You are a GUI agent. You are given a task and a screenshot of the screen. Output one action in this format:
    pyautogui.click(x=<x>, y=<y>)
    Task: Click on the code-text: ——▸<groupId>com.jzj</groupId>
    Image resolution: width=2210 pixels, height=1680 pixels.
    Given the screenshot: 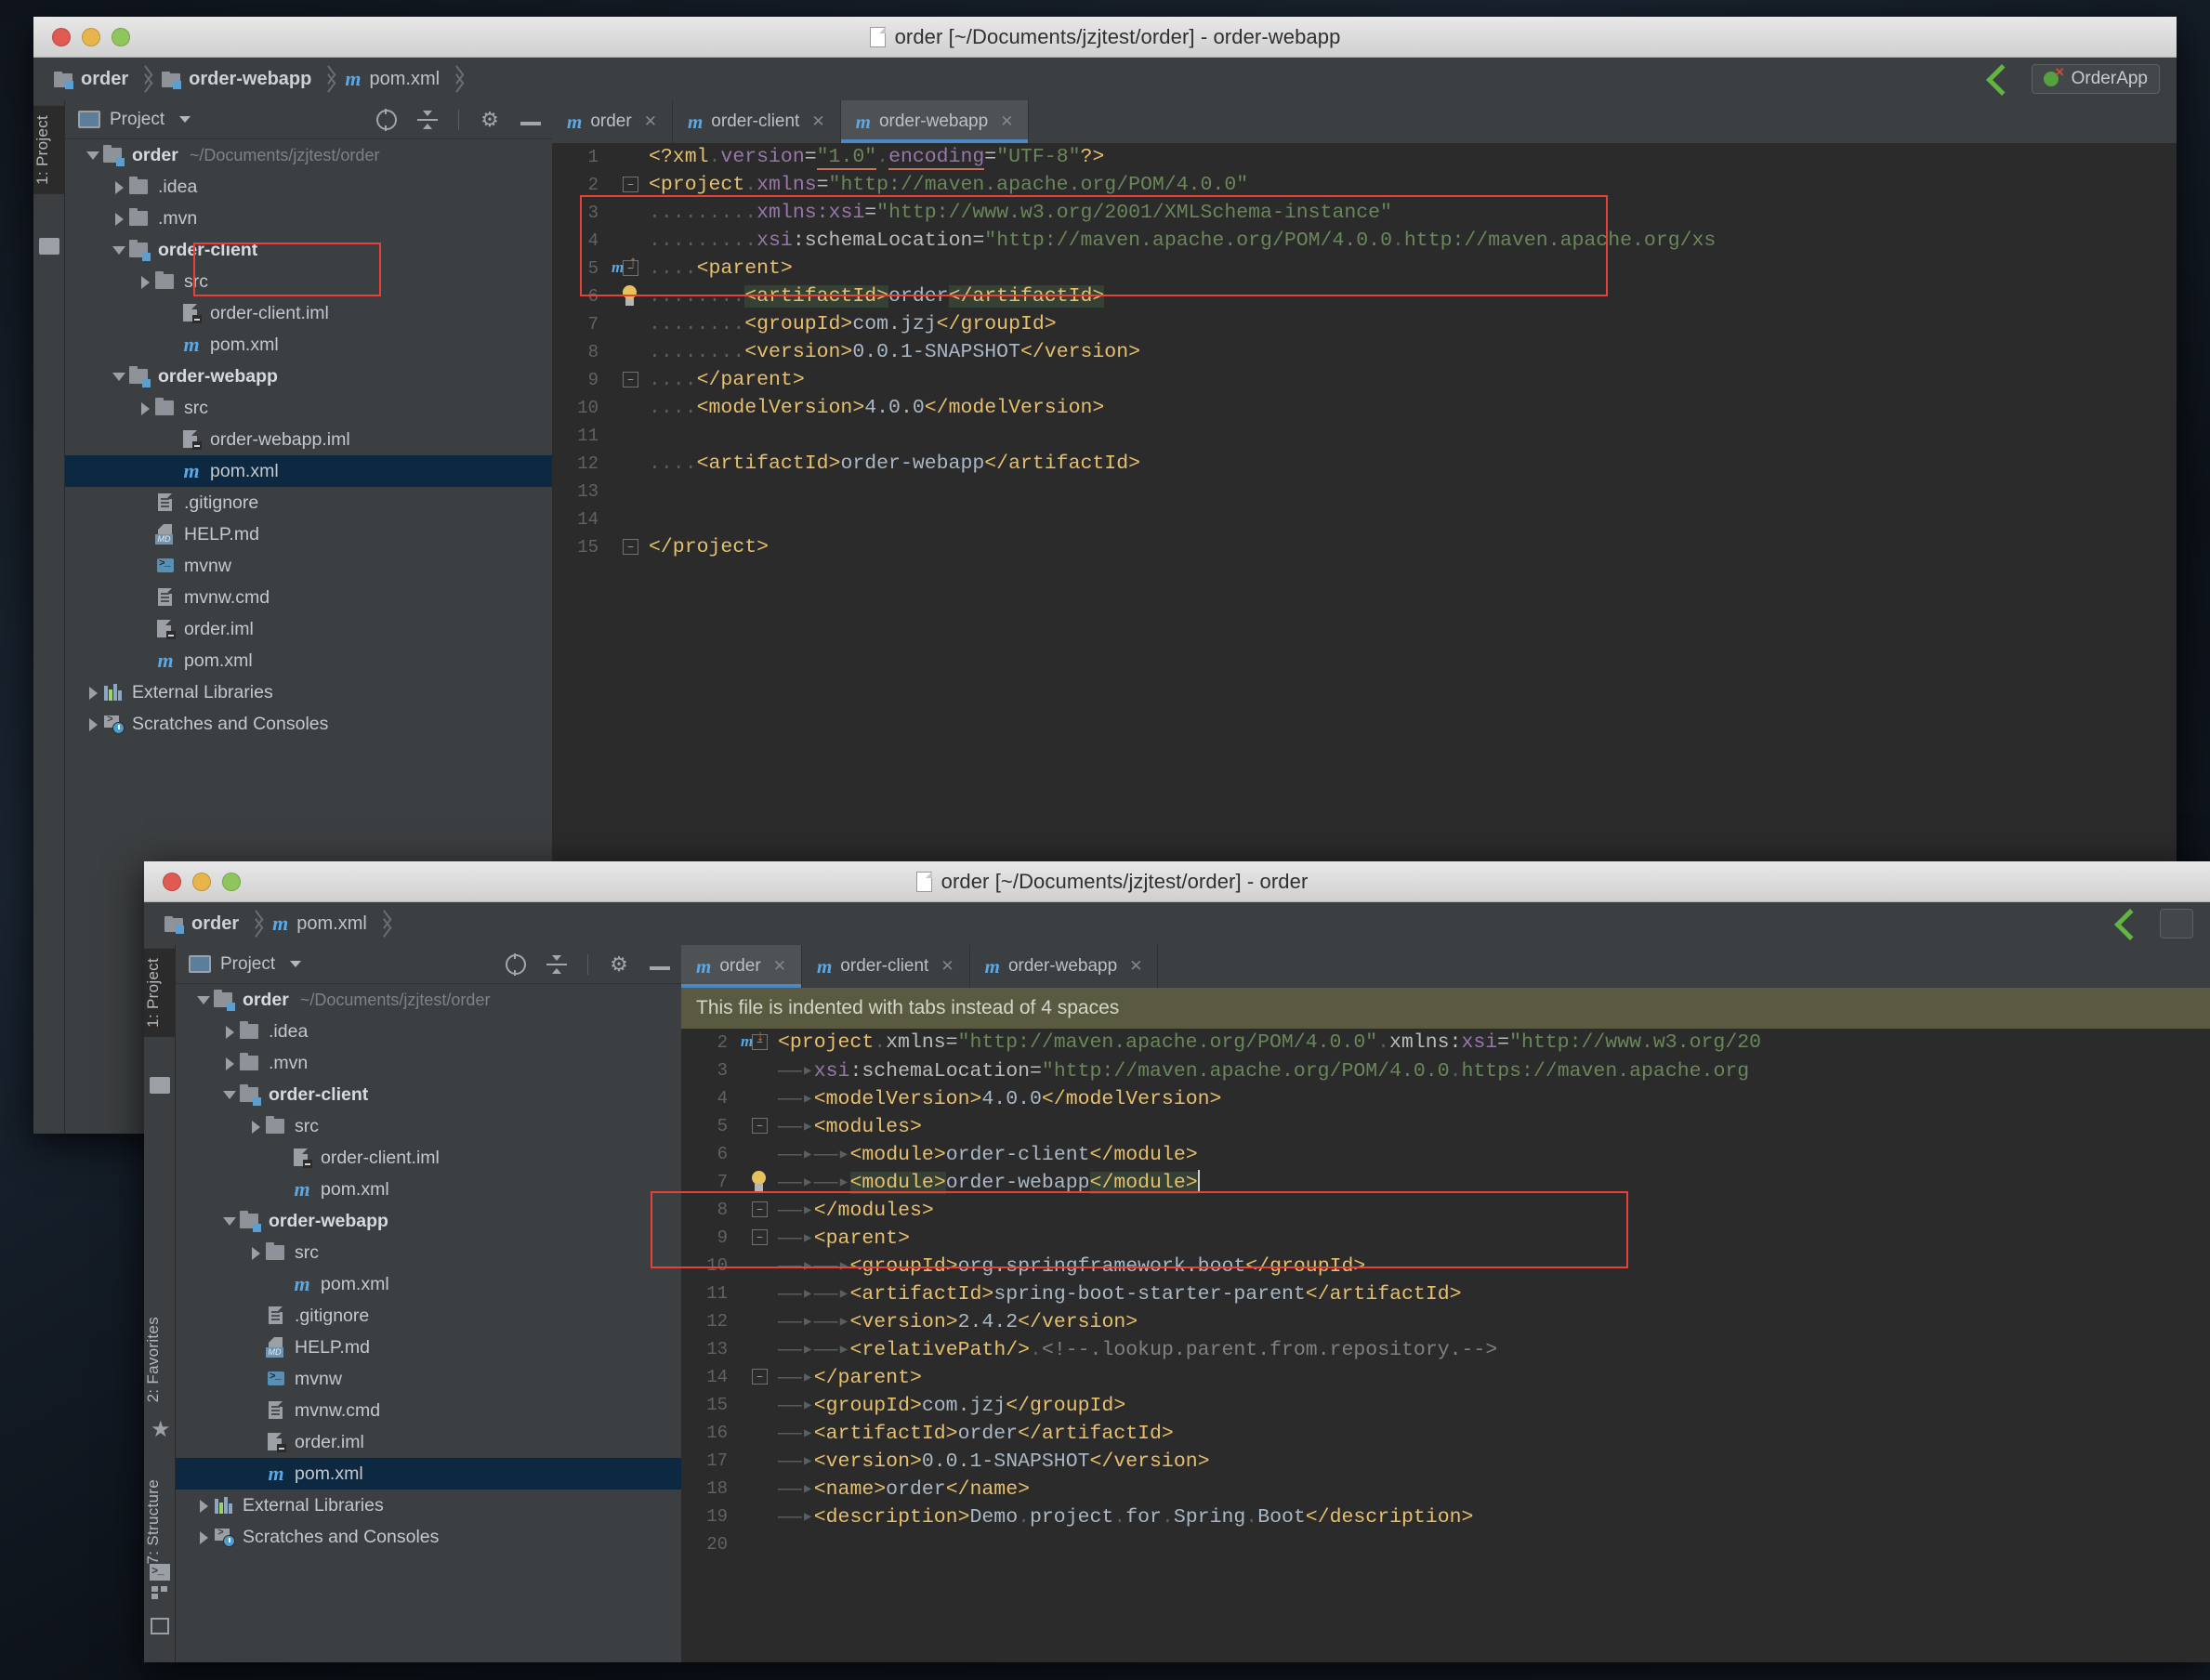 What is the action you would take?
    pyautogui.click(x=1494, y=1405)
    